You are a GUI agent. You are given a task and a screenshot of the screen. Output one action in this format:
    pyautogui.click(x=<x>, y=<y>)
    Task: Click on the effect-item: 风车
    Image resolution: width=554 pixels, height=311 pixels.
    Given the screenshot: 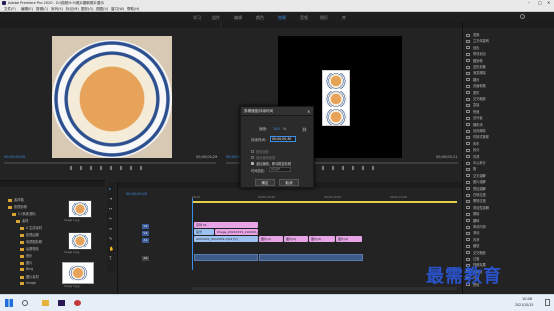 What is the action you would take?
    pyautogui.click(x=472, y=143)
    